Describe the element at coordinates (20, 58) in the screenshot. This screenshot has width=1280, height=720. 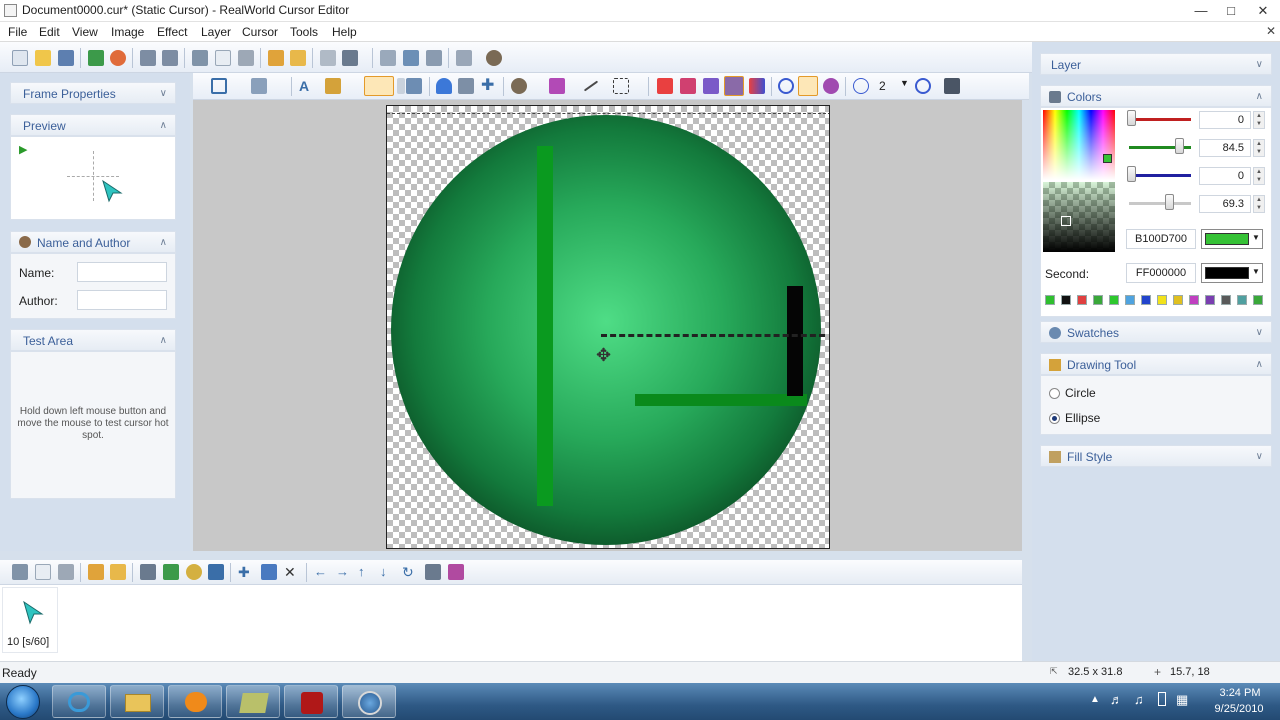
I see `new-icon` at that location.